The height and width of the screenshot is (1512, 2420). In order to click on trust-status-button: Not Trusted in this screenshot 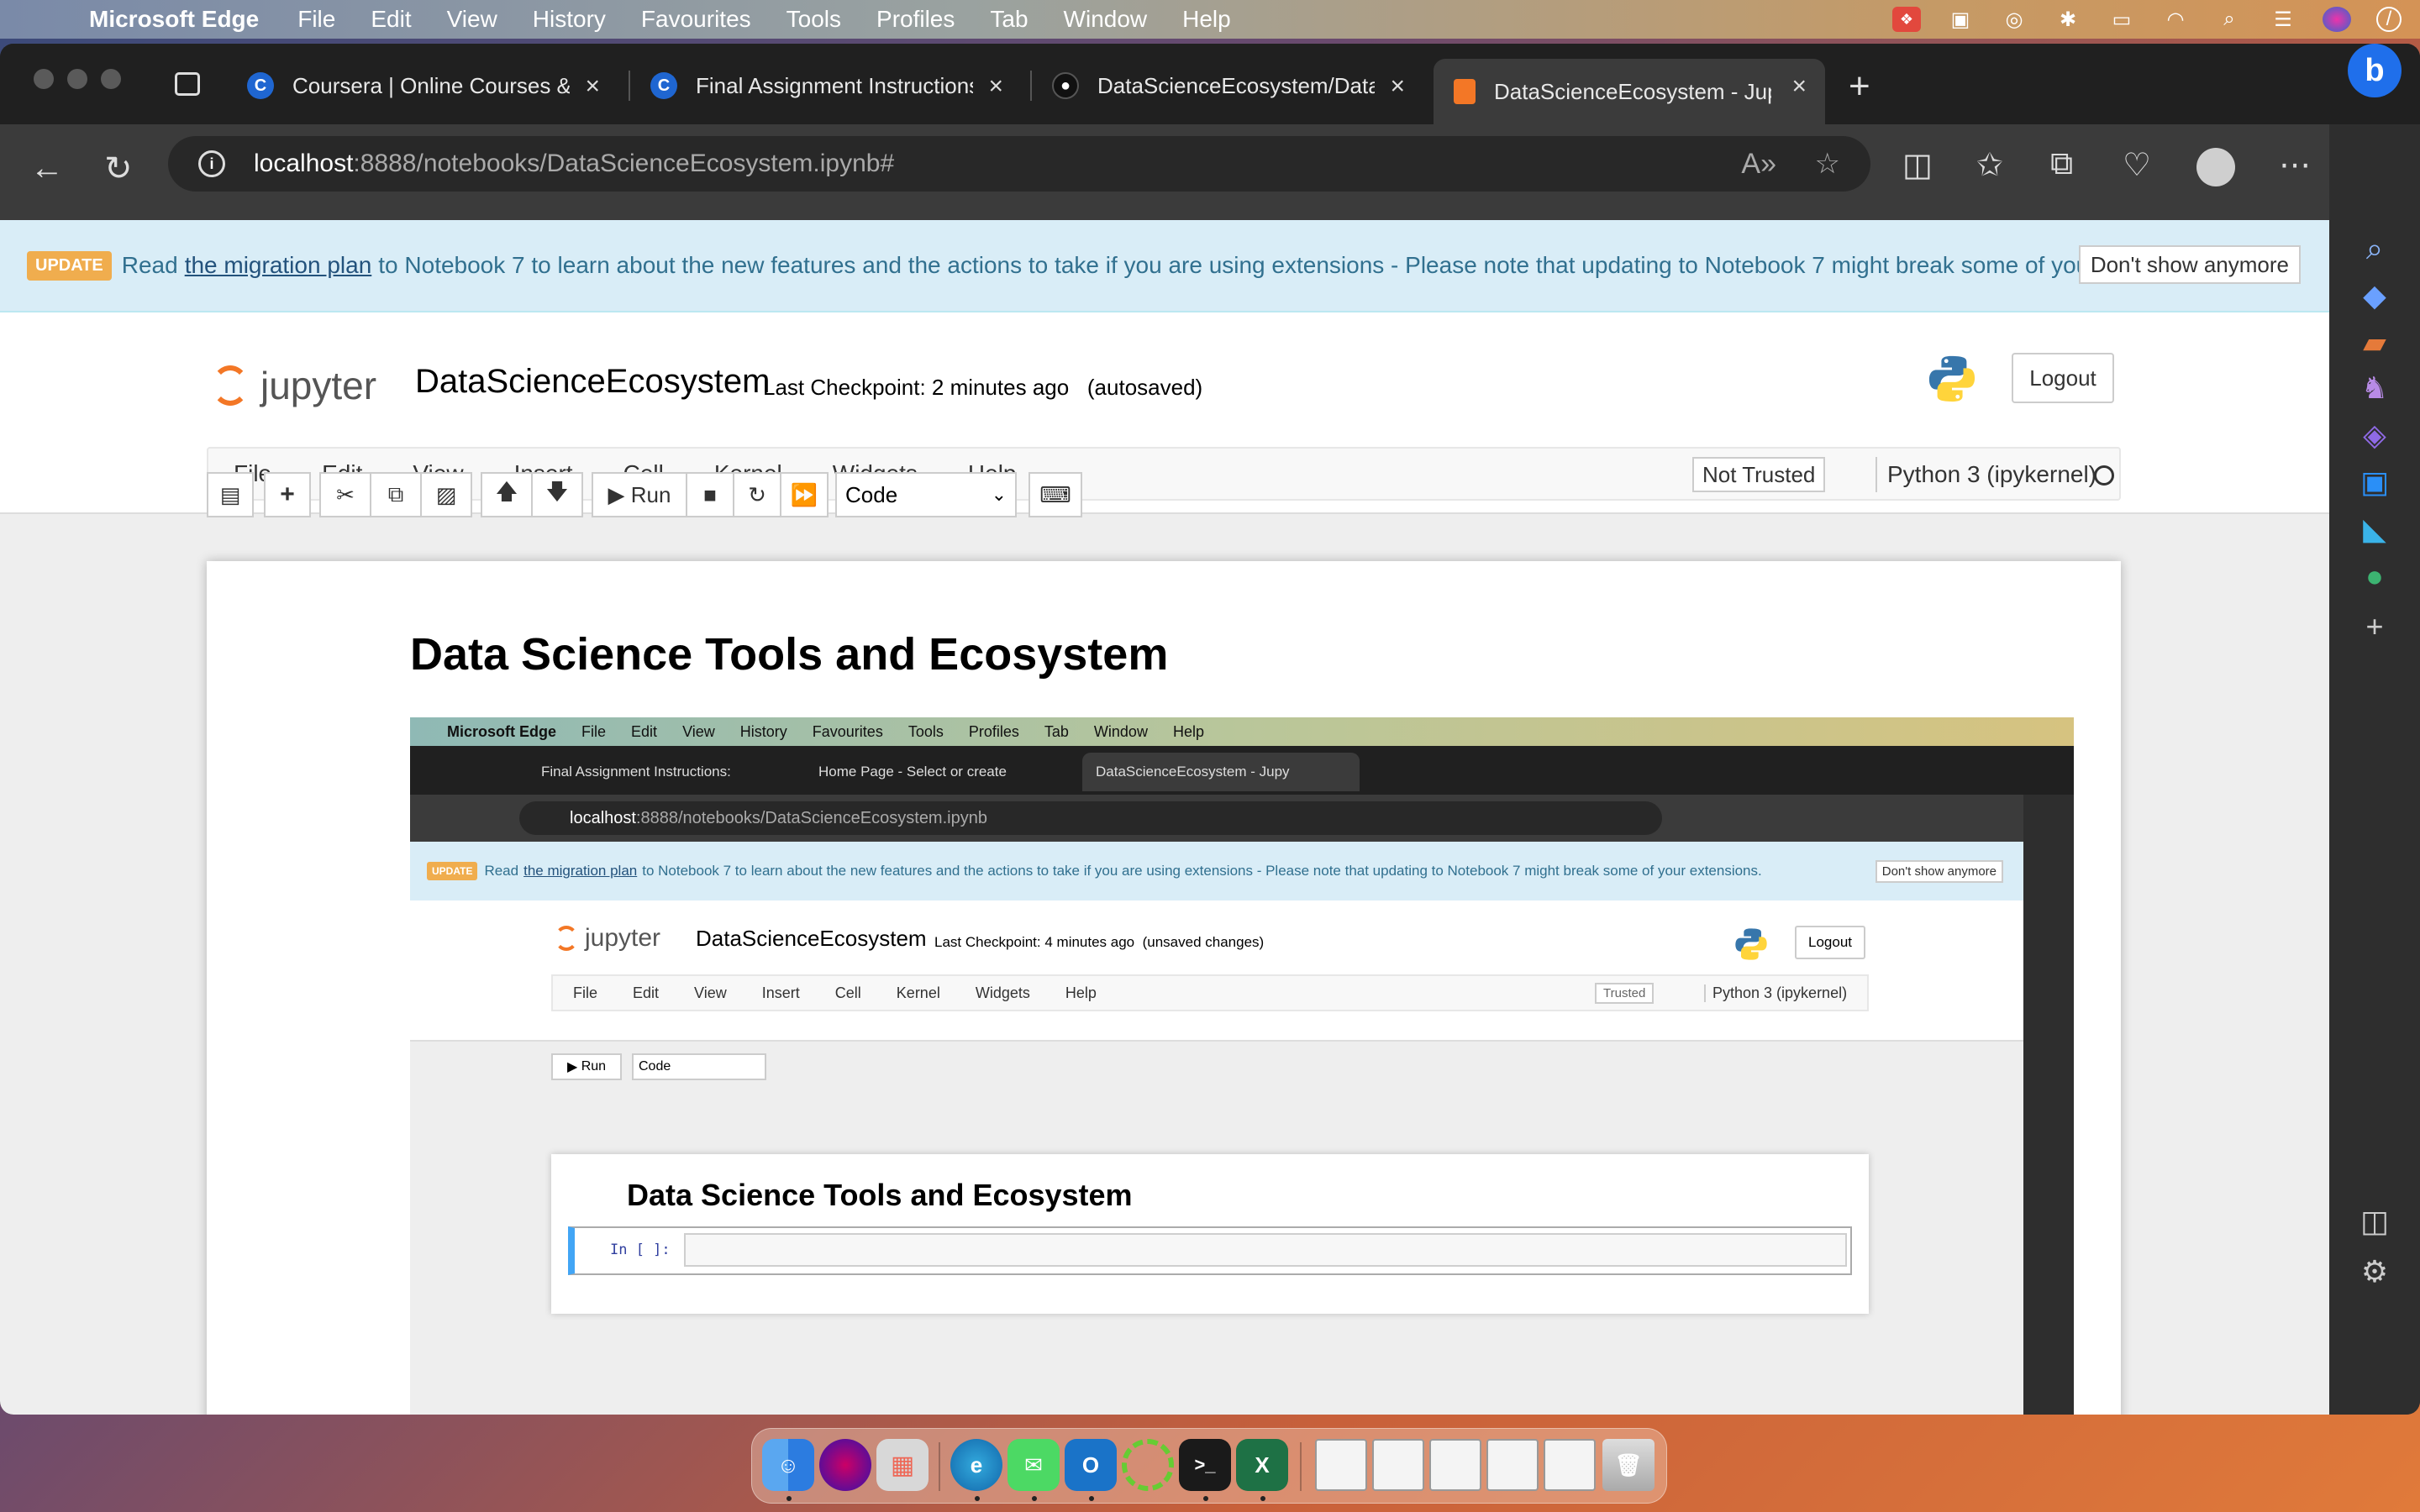, I will do `click(1759, 474)`.